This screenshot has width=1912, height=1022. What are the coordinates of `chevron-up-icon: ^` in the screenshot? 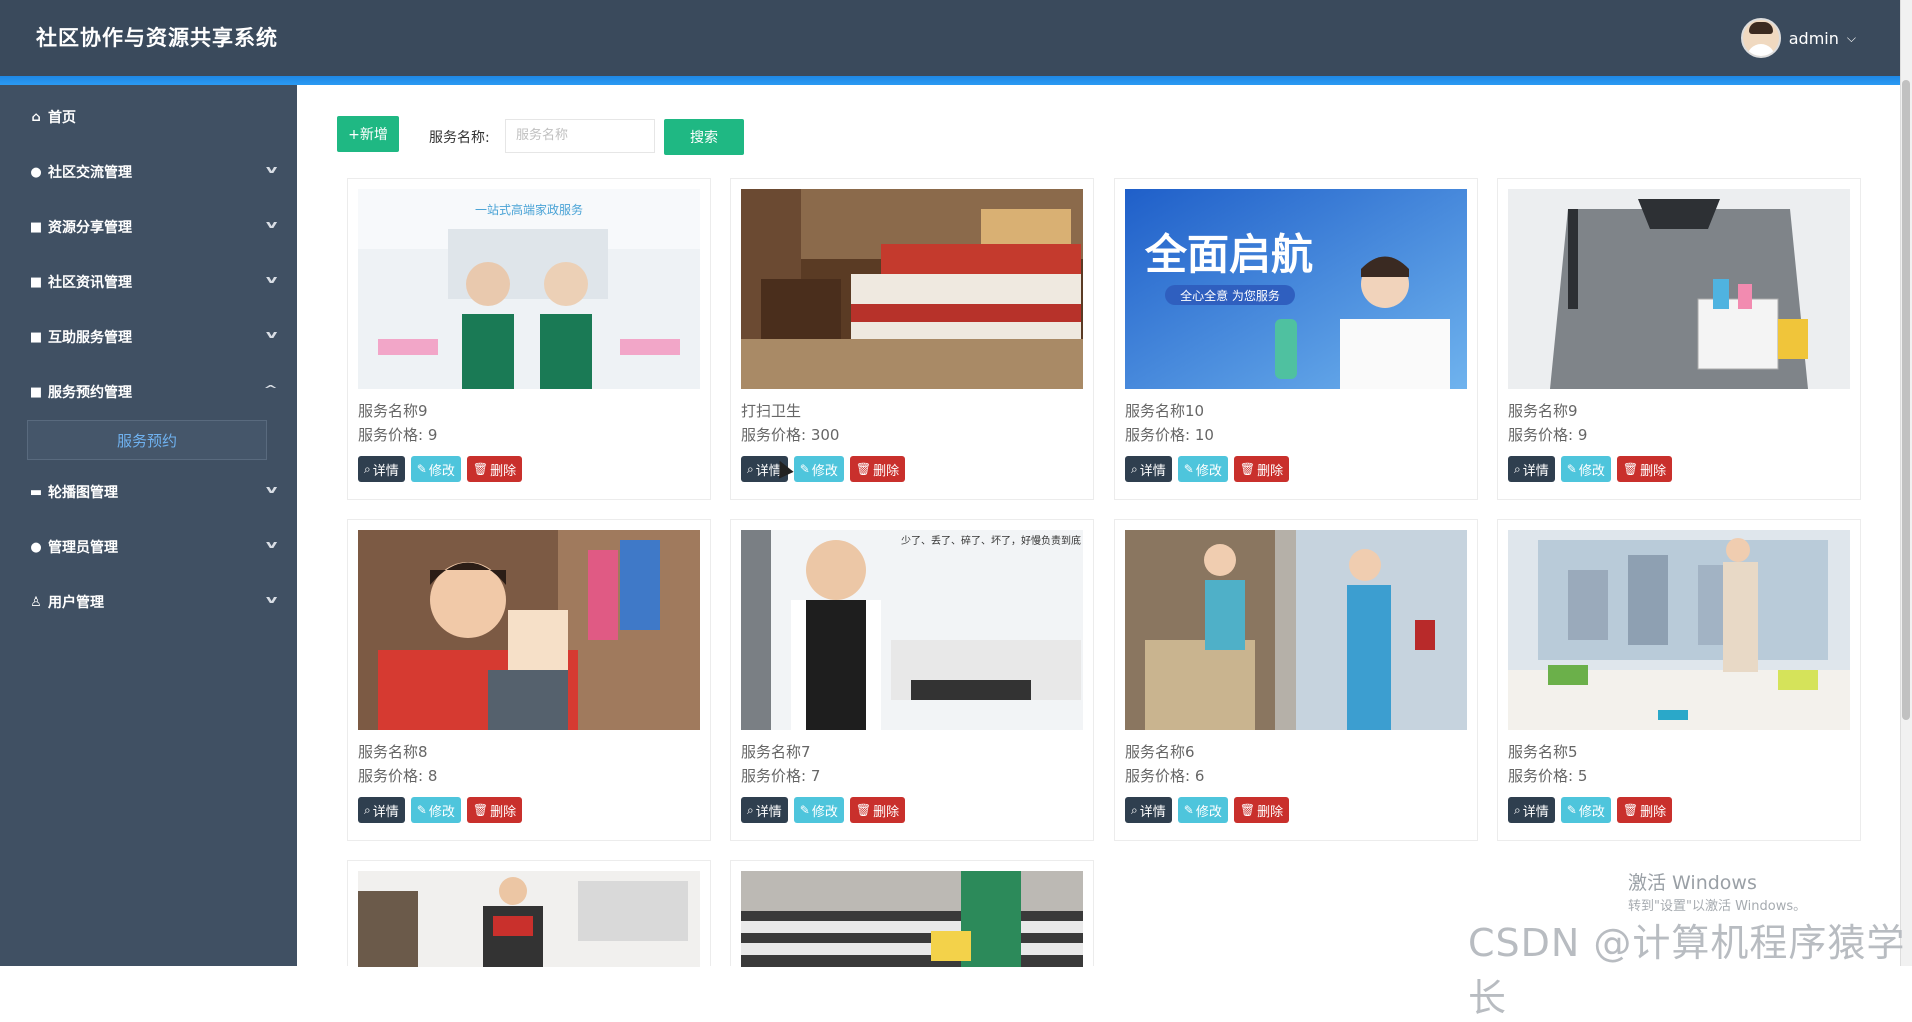 It's located at (270, 389).